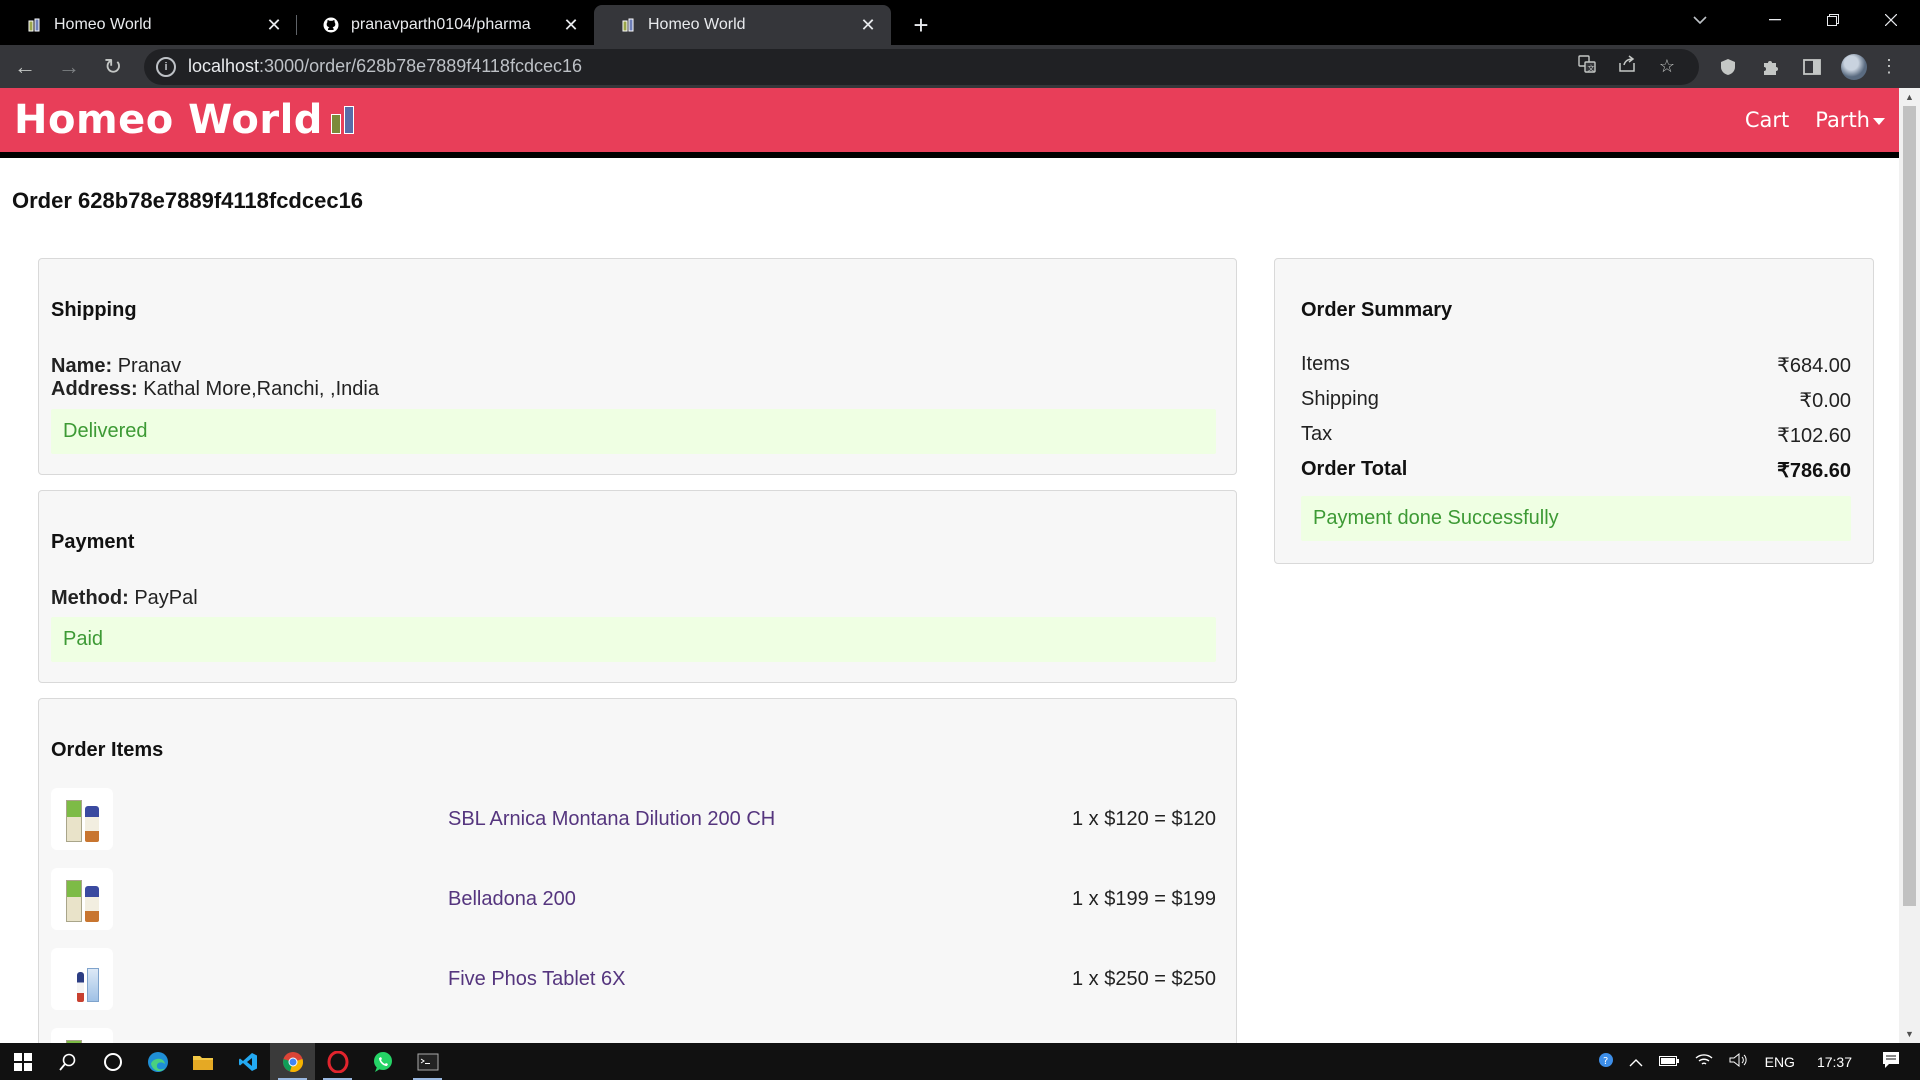 This screenshot has width=1920, height=1080. What do you see at coordinates (116, 366) in the screenshot?
I see `shipping-name-line: Name: Pranav` at bounding box center [116, 366].